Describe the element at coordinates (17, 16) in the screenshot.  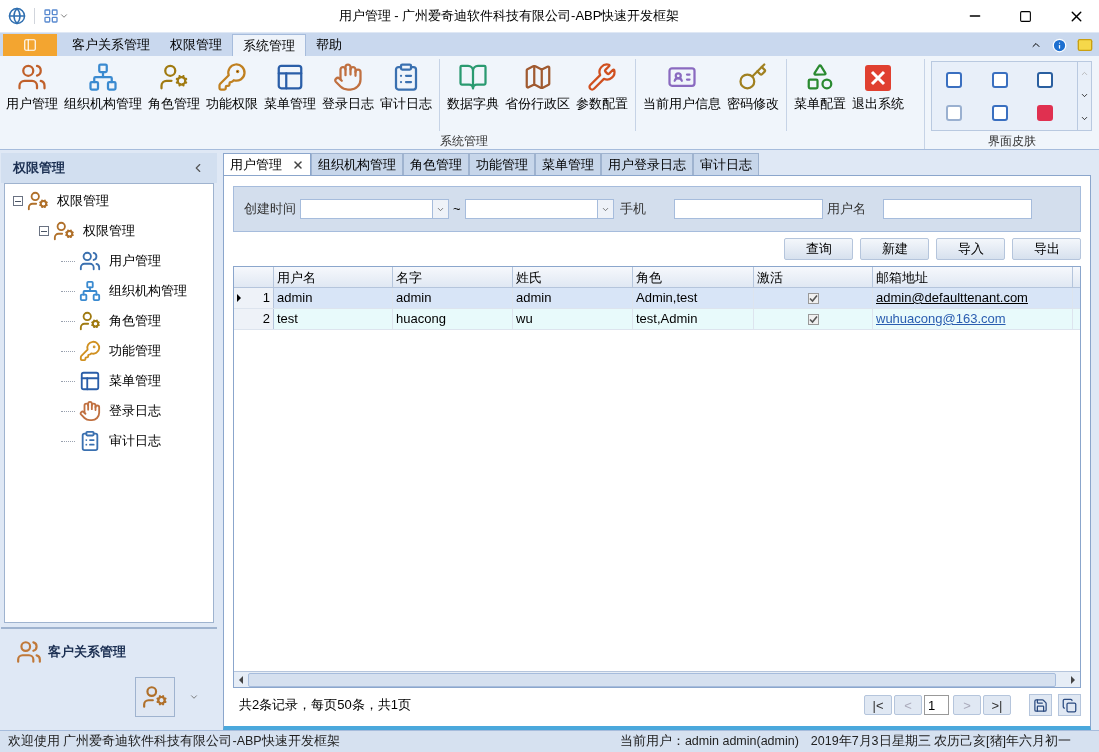
I see `app-icon` at that location.